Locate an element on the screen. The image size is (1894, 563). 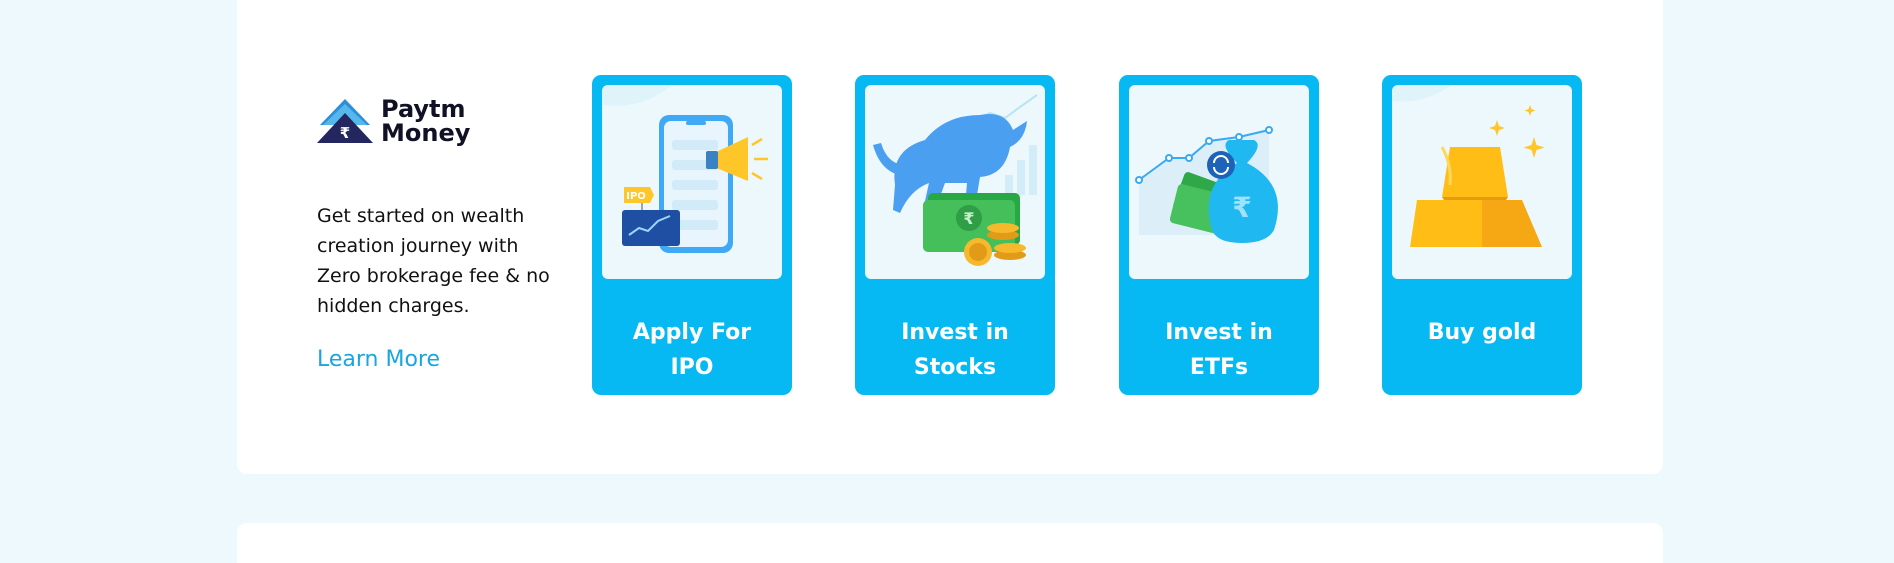
phone-megaphone-icon: IPO is located at coordinates (685, 169).